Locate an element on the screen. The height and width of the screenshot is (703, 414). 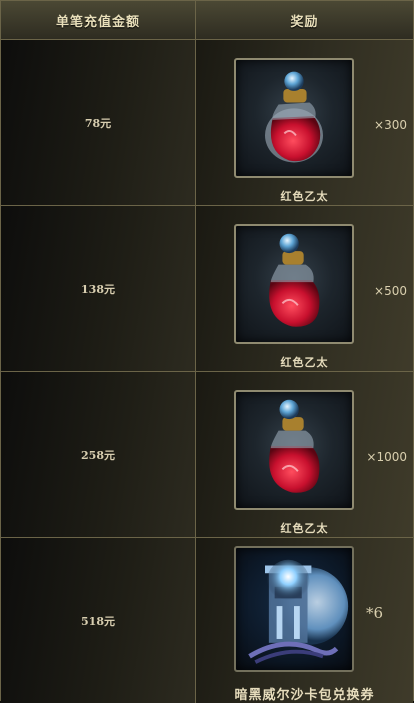
reward-cell: ×1000 红色乙太 is located at coordinates (304, 454).